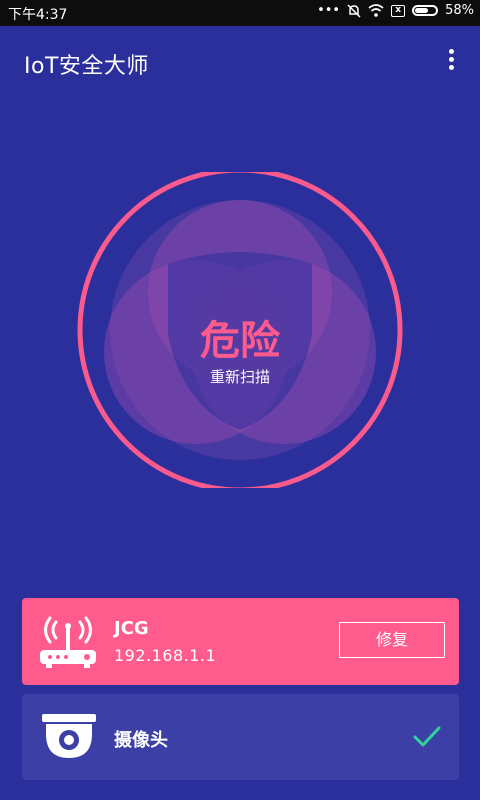  What do you see at coordinates (459, 10) in the screenshot?
I see `battery-percent: 58%` at bounding box center [459, 10].